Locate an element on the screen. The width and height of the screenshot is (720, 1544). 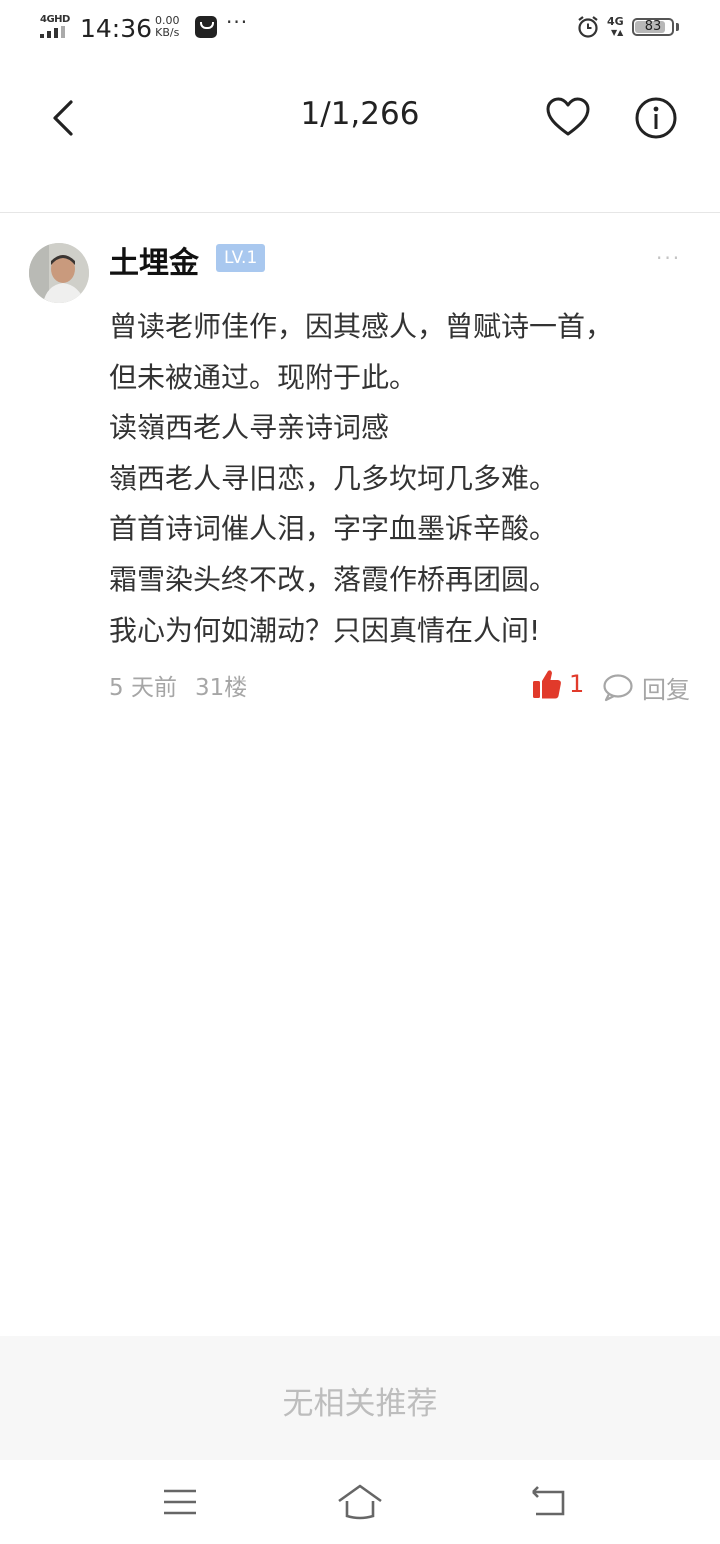
clock: 14:36 is located at coordinates (116, 28).